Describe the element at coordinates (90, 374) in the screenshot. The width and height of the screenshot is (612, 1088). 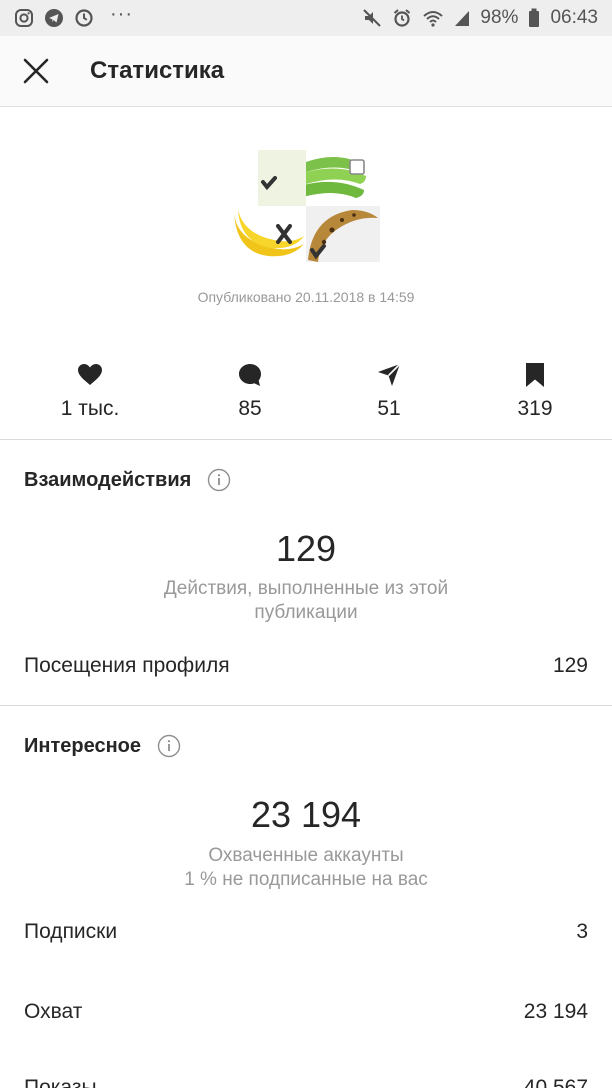
I see `heart-icon` at that location.